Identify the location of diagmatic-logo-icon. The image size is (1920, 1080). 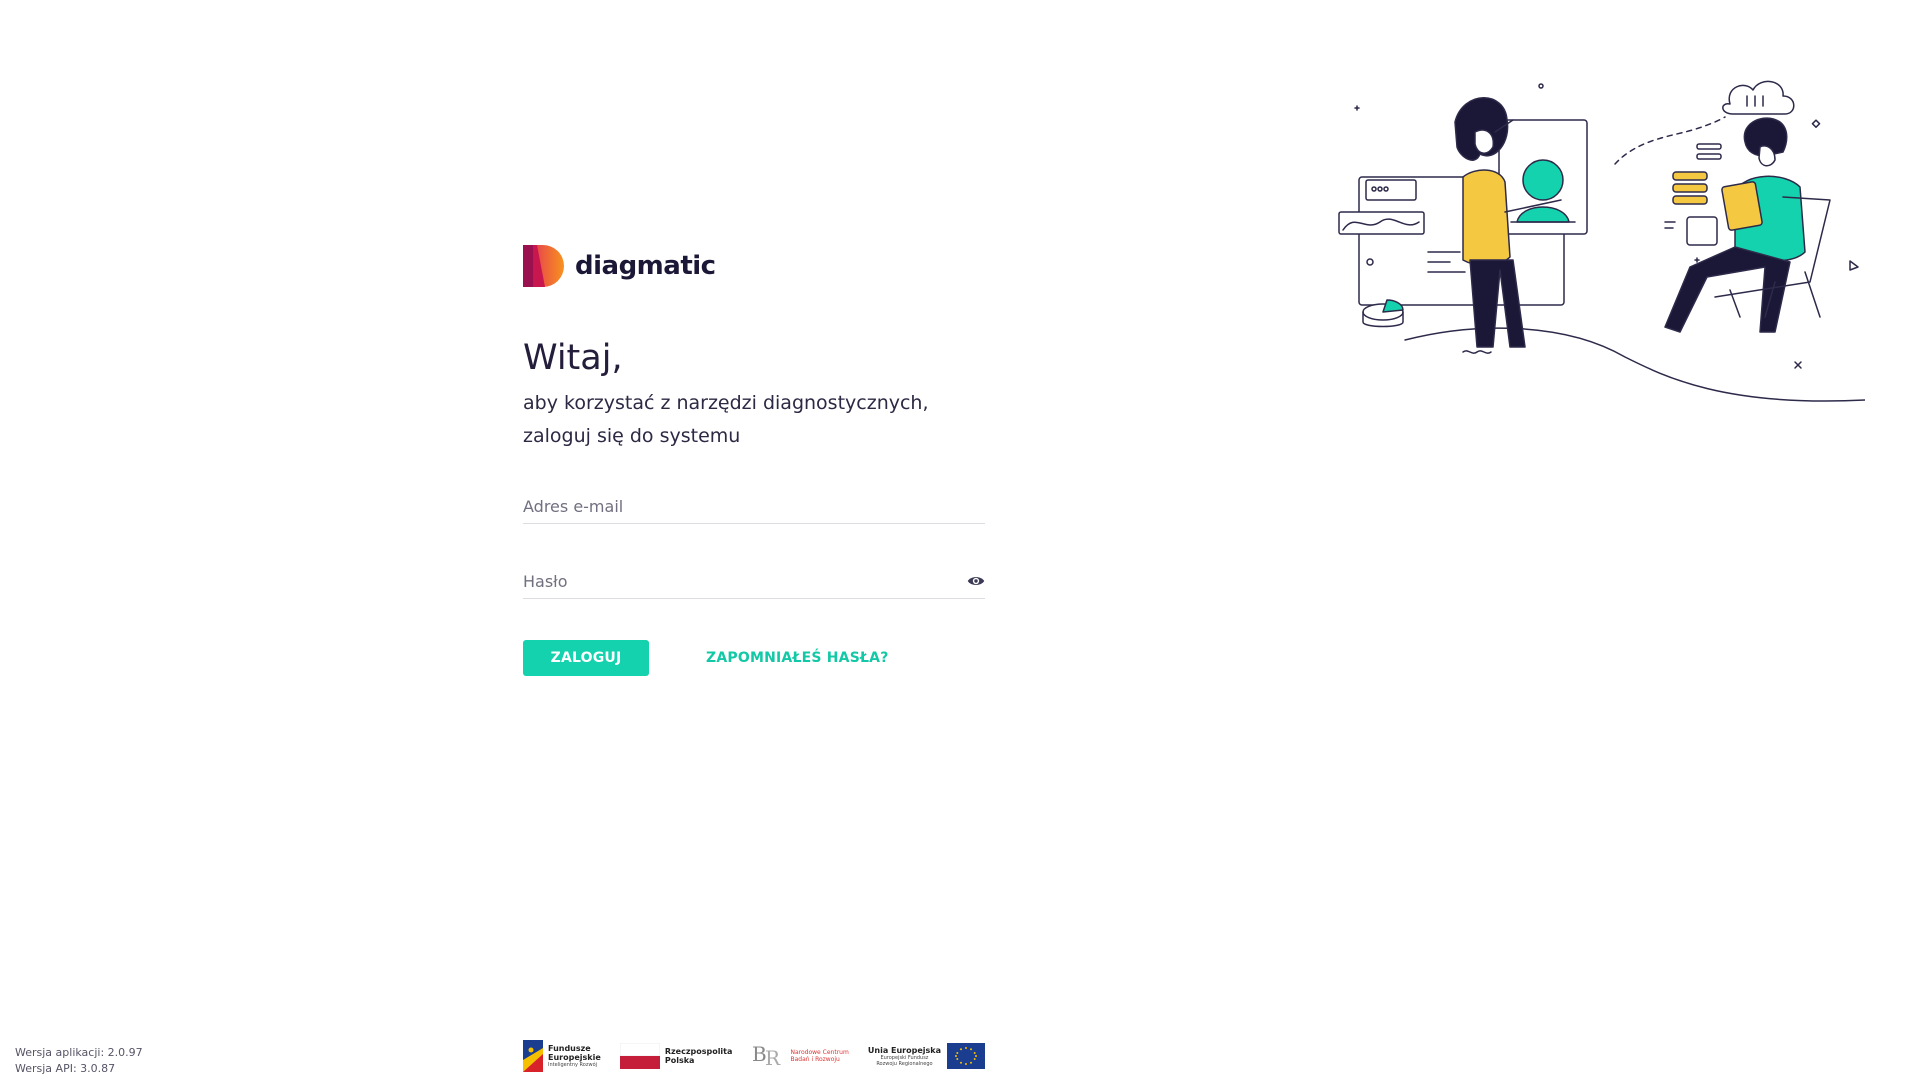
(543, 266).